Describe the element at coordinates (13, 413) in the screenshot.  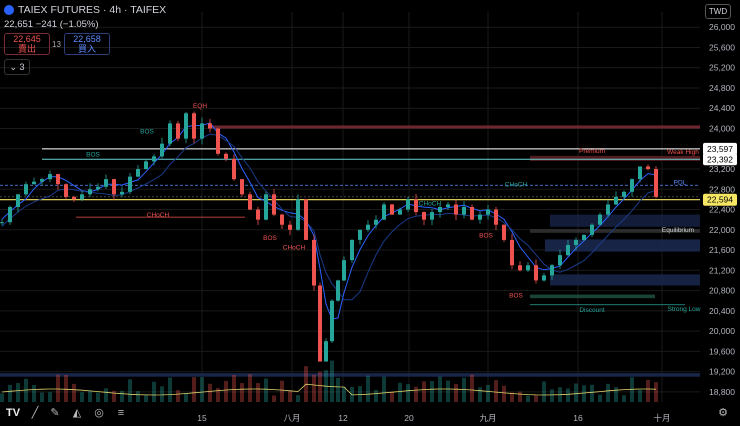
I see `tradingview-logo: TV` at that location.